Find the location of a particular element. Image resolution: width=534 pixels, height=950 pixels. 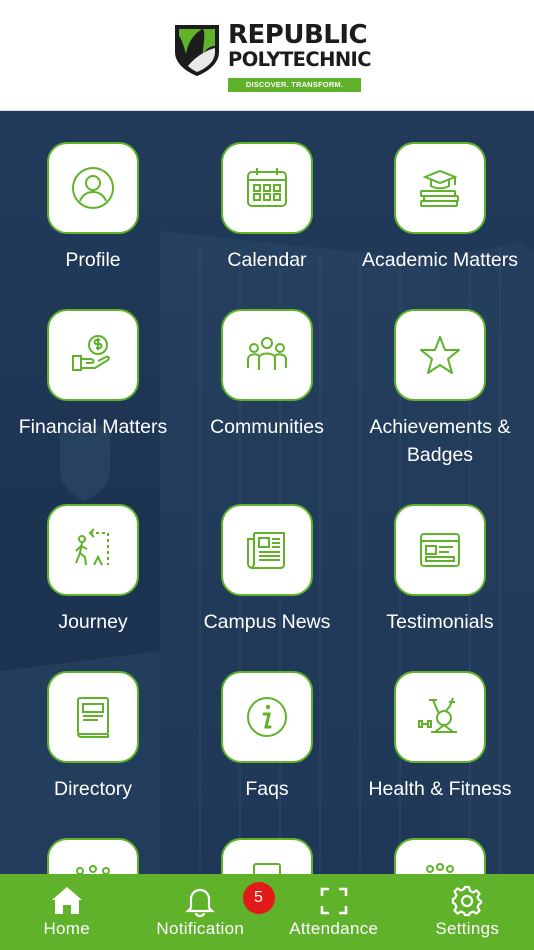

gear-icon is located at coordinates (467, 901).